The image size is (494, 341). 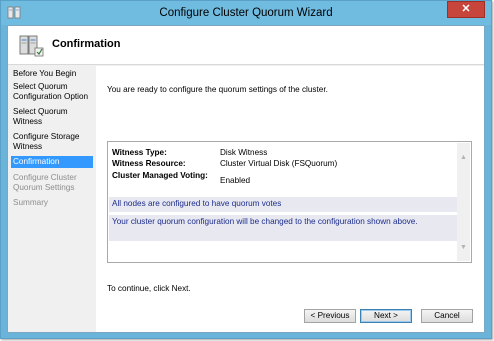 What do you see at coordinates (463, 247) in the screenshot?
I see `scroll-down-icon: ▼` at bounding box center [463, 247].